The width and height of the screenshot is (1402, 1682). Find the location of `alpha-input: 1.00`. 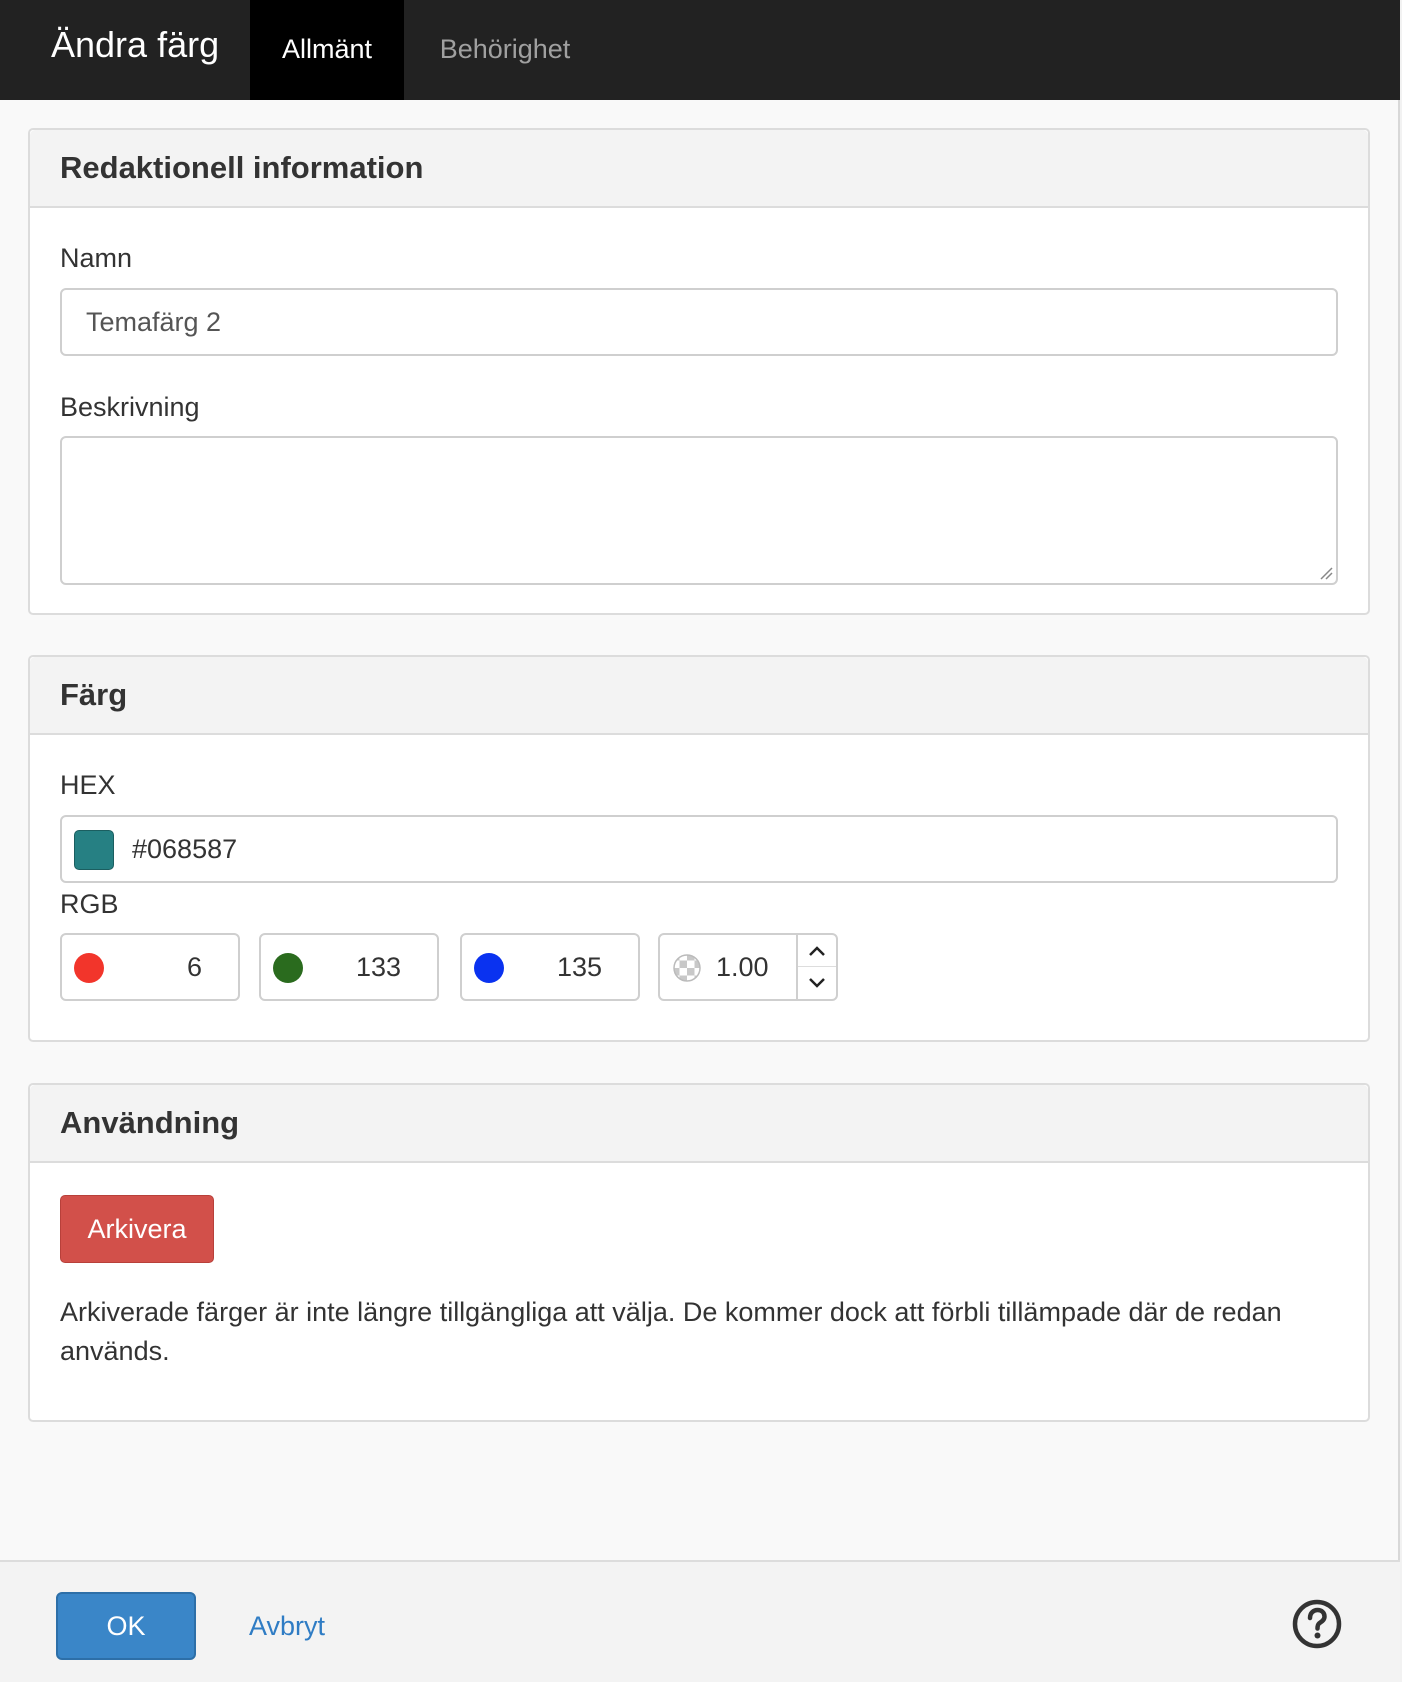

alpha-input: 1.00 is located at coordinates (748, 967).